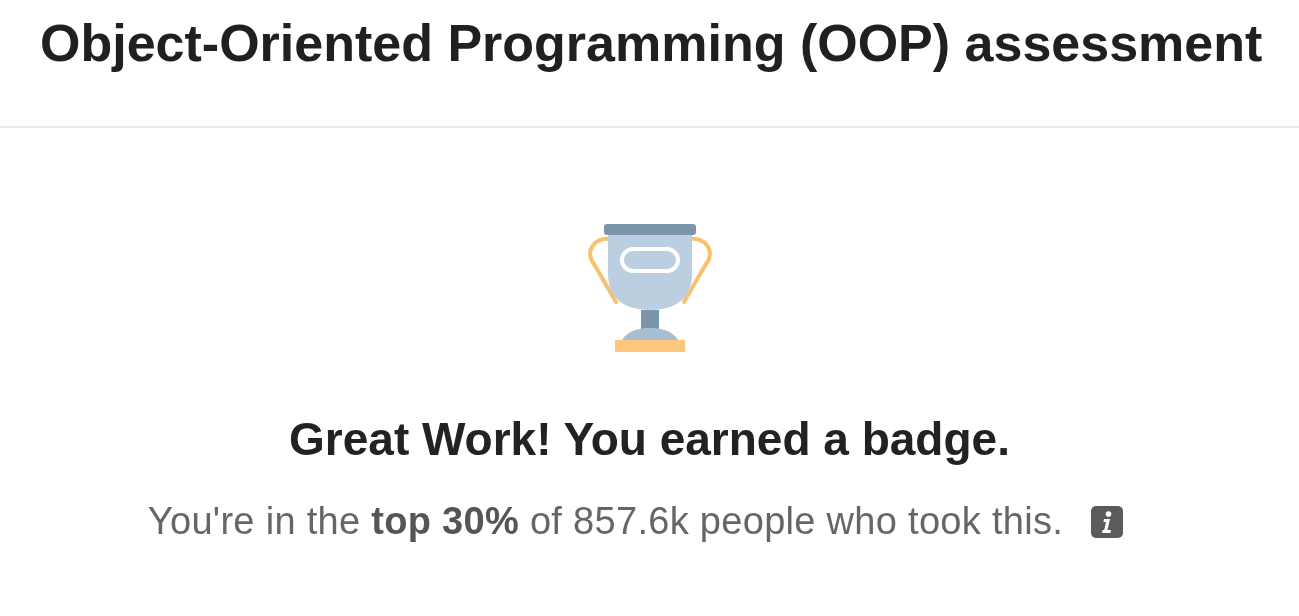 The height and width of the screenshot is (616, 1299). What do you see at coordinates (1107, 521) in the screenshot?
I see `info-icon` at bounding box center [1107, 521].